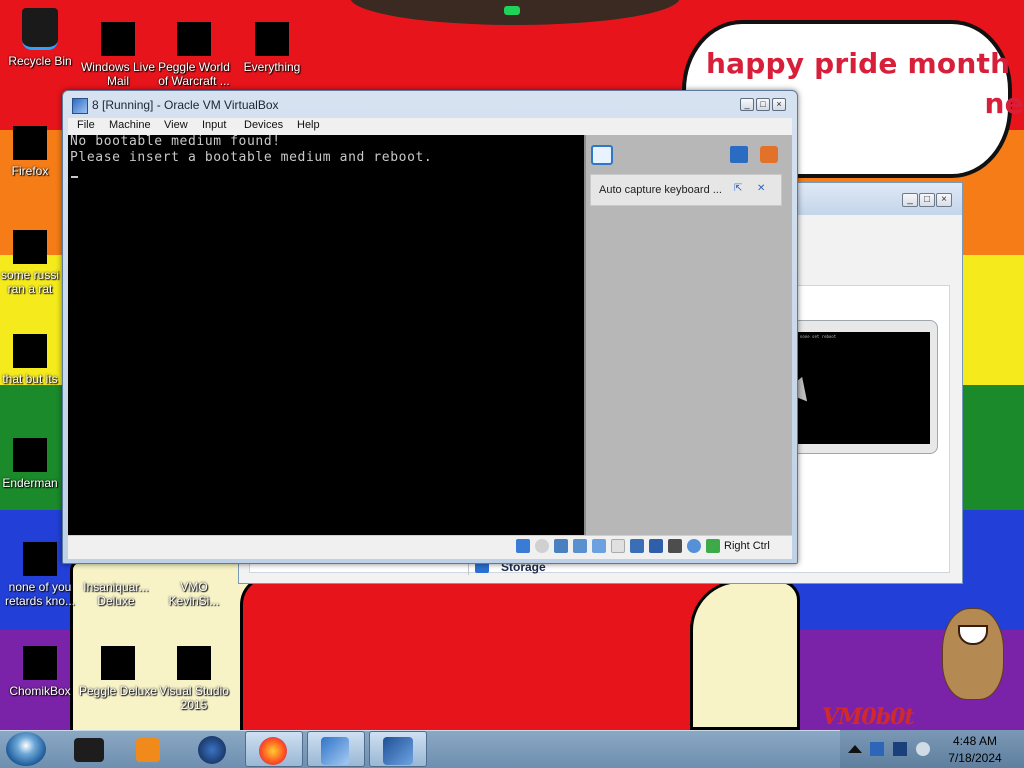 The image size is (1024, 768). I want to click on show-hidden-icons-icon, so click(855, 749).